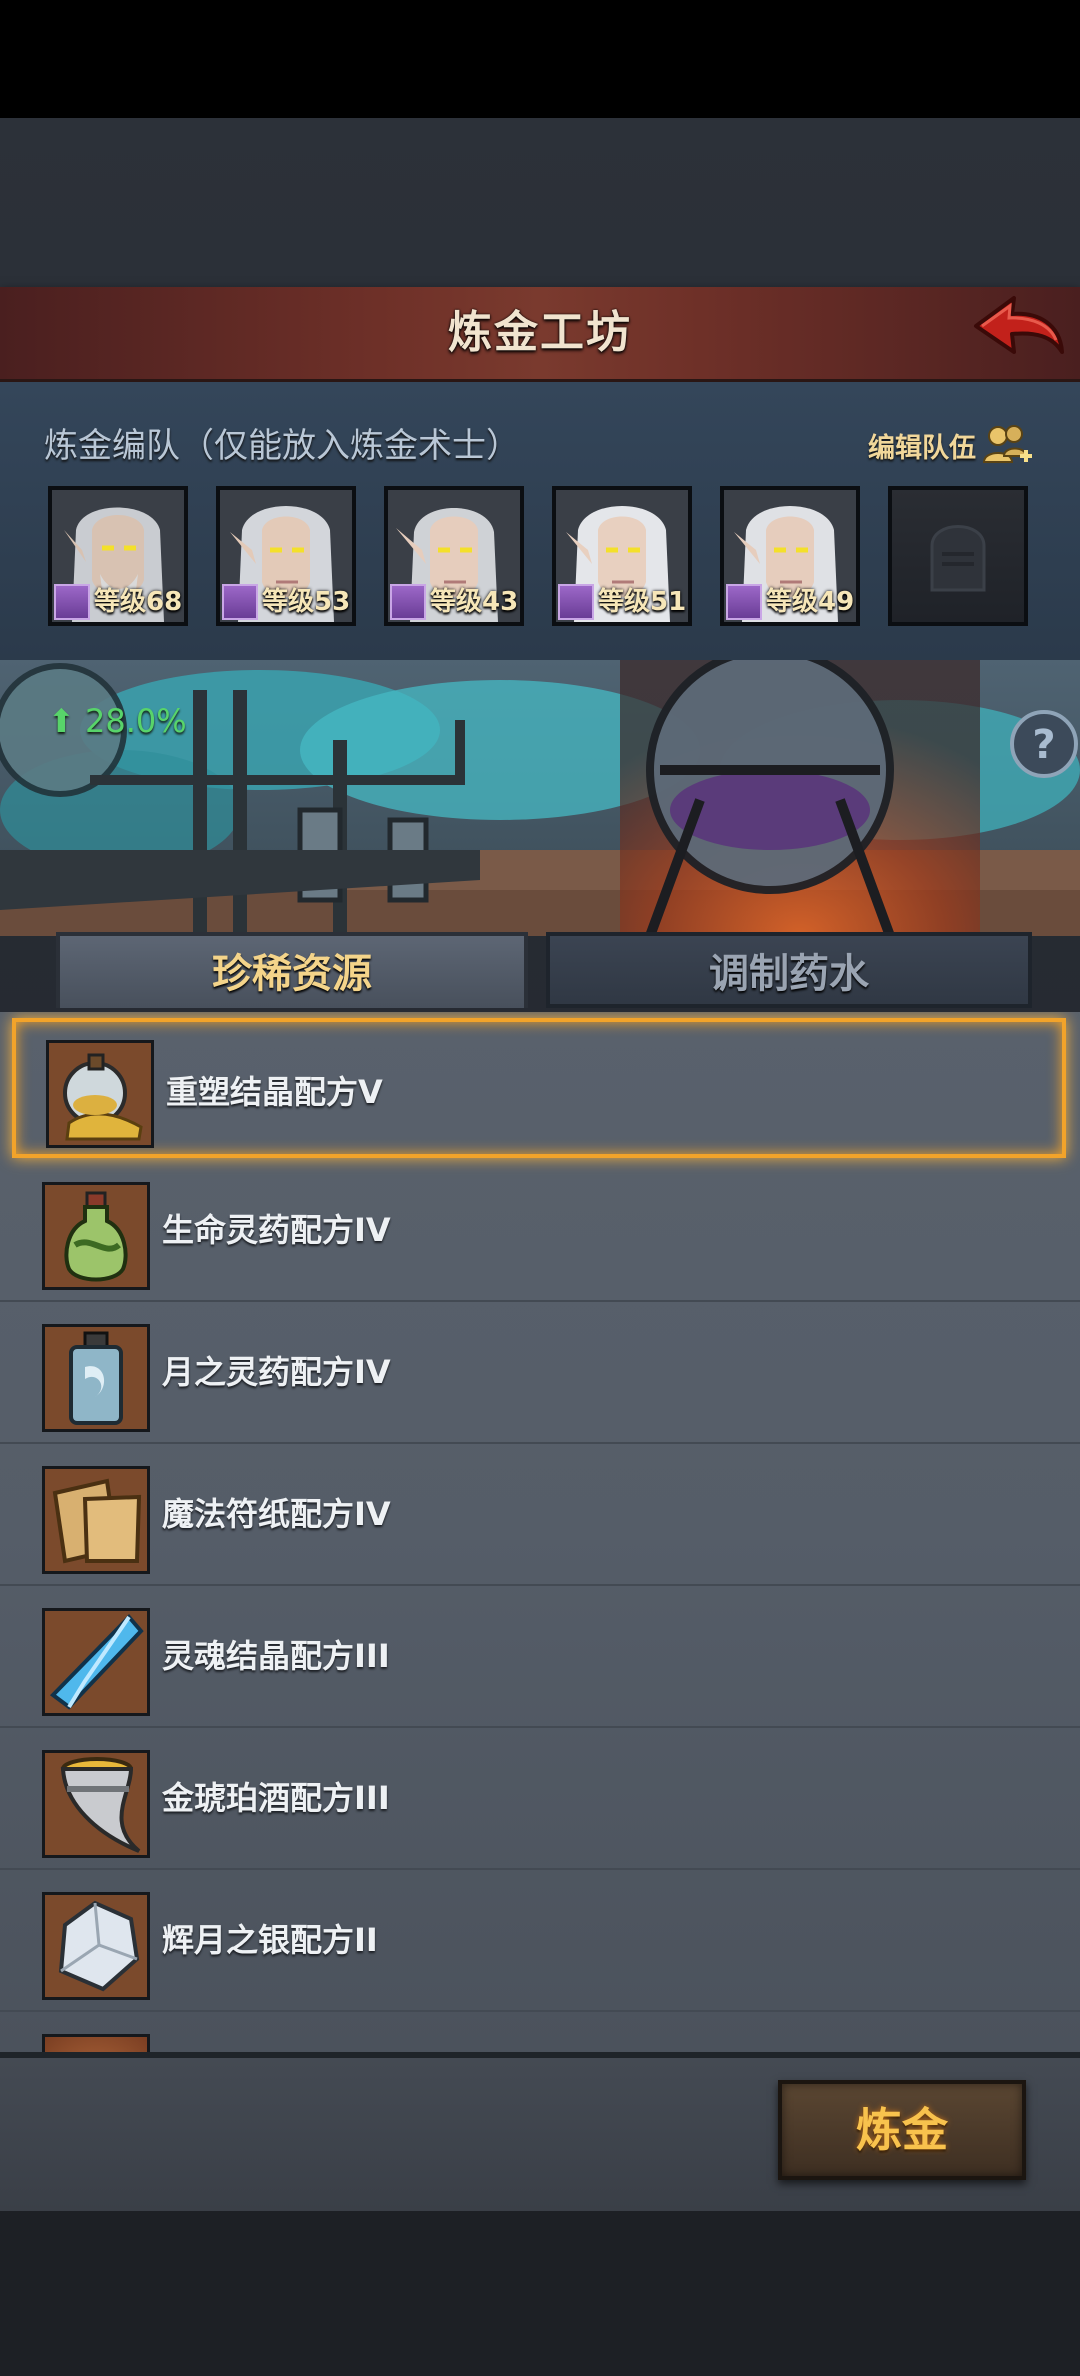 The height and width of the screenshot is (2376, 1080). I want to click on recipe-row: 金琥珀酒配方III, so click(540, 1799).